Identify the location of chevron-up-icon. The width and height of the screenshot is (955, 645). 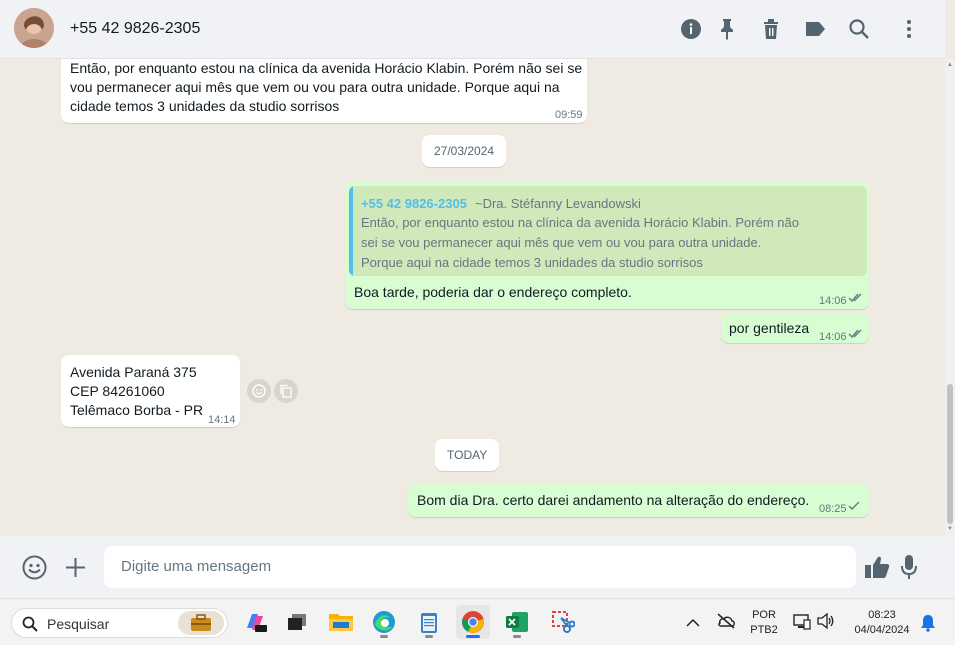
(693, 624).